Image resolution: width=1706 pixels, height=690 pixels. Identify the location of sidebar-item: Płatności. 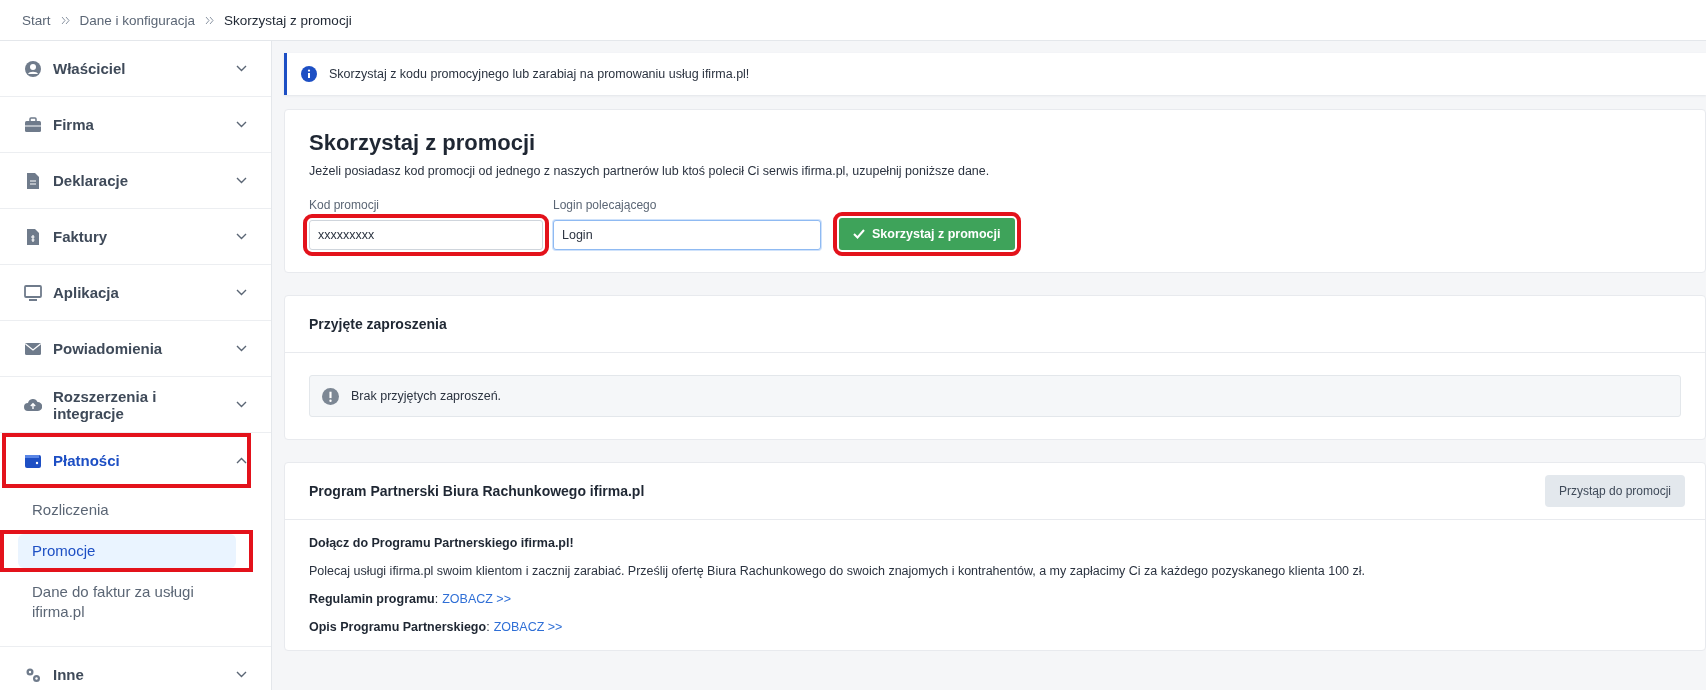
(126, 460).